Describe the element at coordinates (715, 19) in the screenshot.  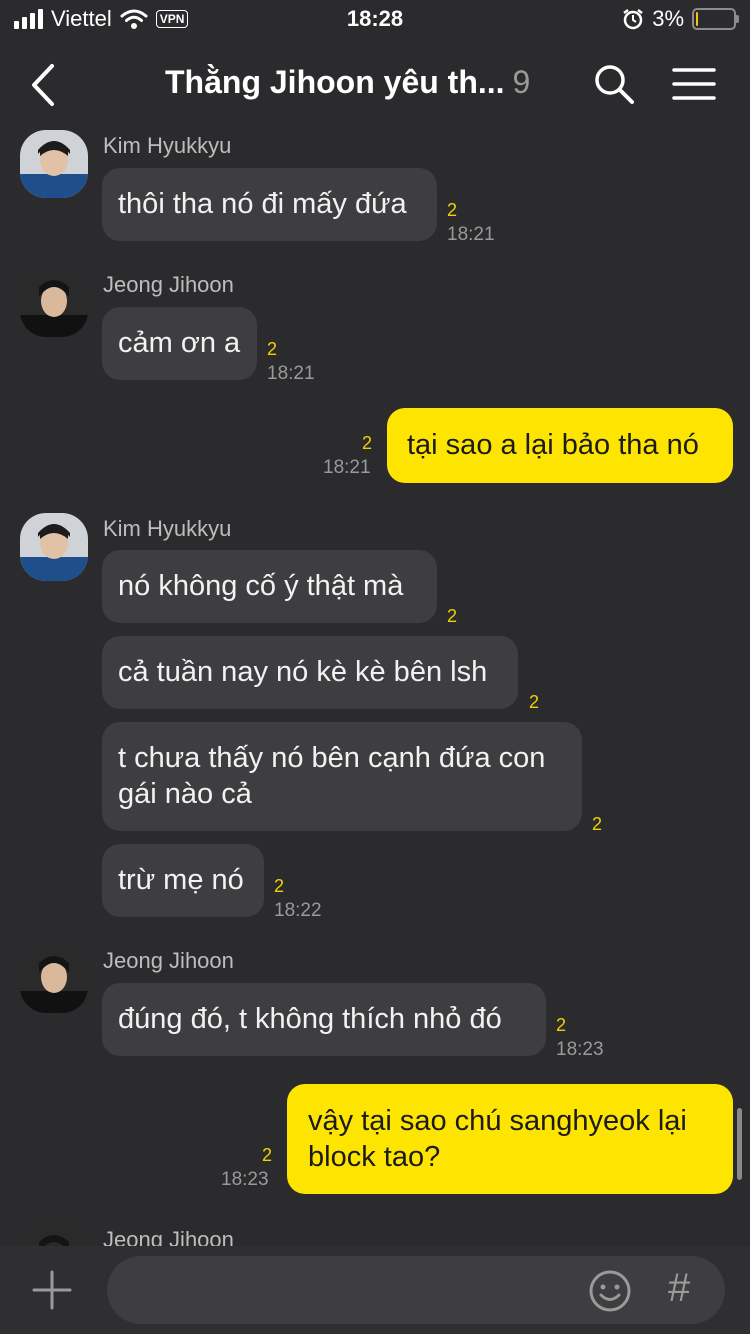
I see `battery-icon` at that location.